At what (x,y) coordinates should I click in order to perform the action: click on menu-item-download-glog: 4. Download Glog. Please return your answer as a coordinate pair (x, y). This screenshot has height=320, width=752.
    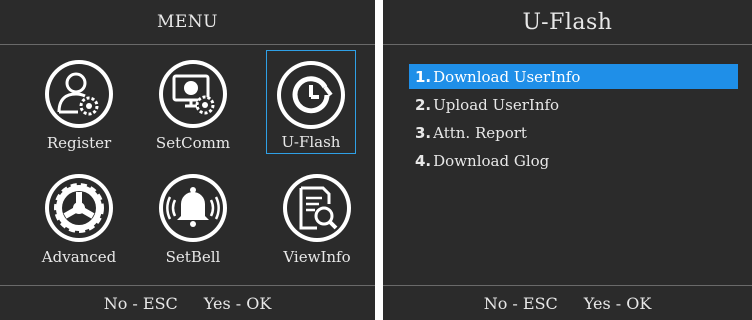
    Looking at the image, I should click on (573, 160).